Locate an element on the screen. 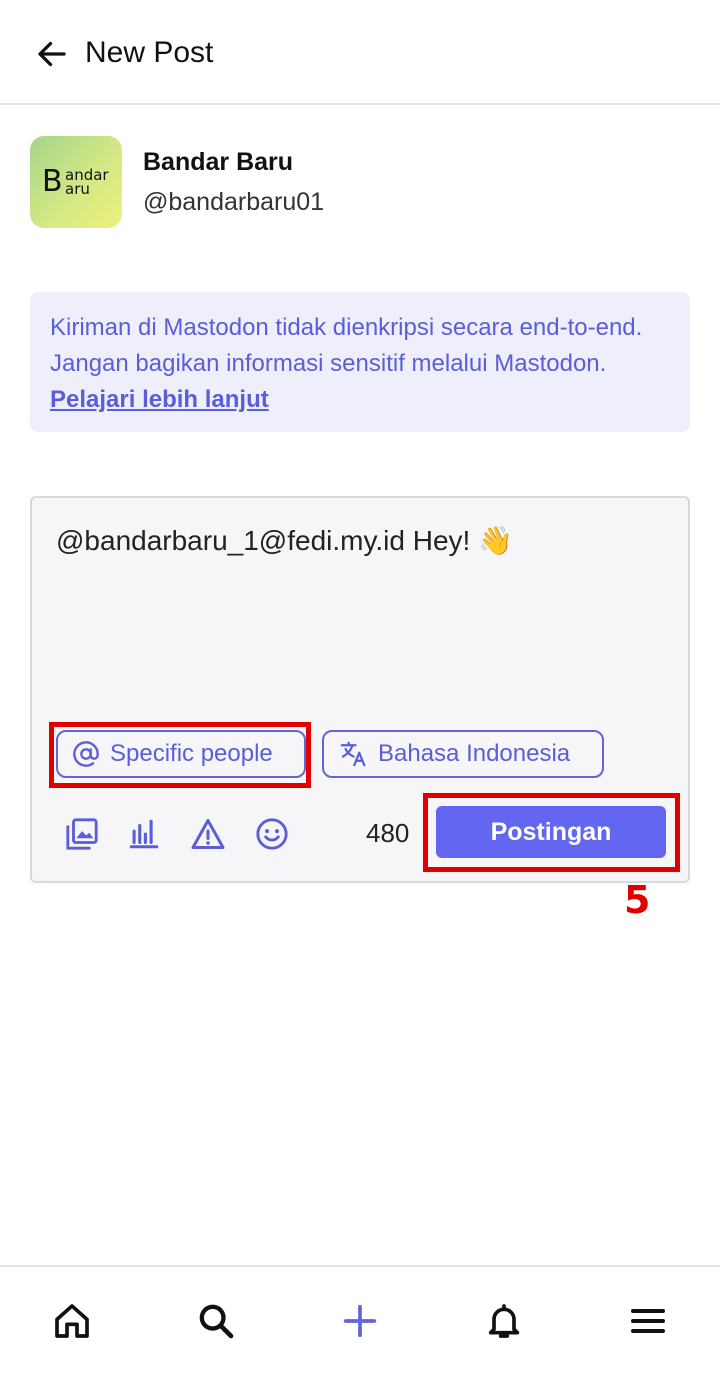 This screenshot has width=720, height=1374. bell-icon is located at coordinates (504, 1321).